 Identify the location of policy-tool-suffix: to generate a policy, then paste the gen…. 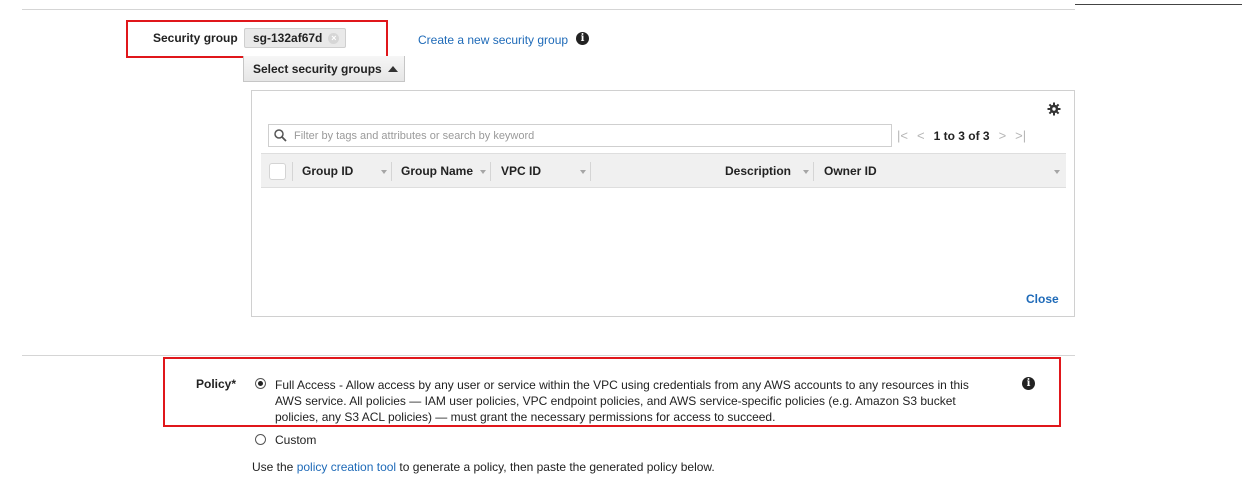
(555, 467).